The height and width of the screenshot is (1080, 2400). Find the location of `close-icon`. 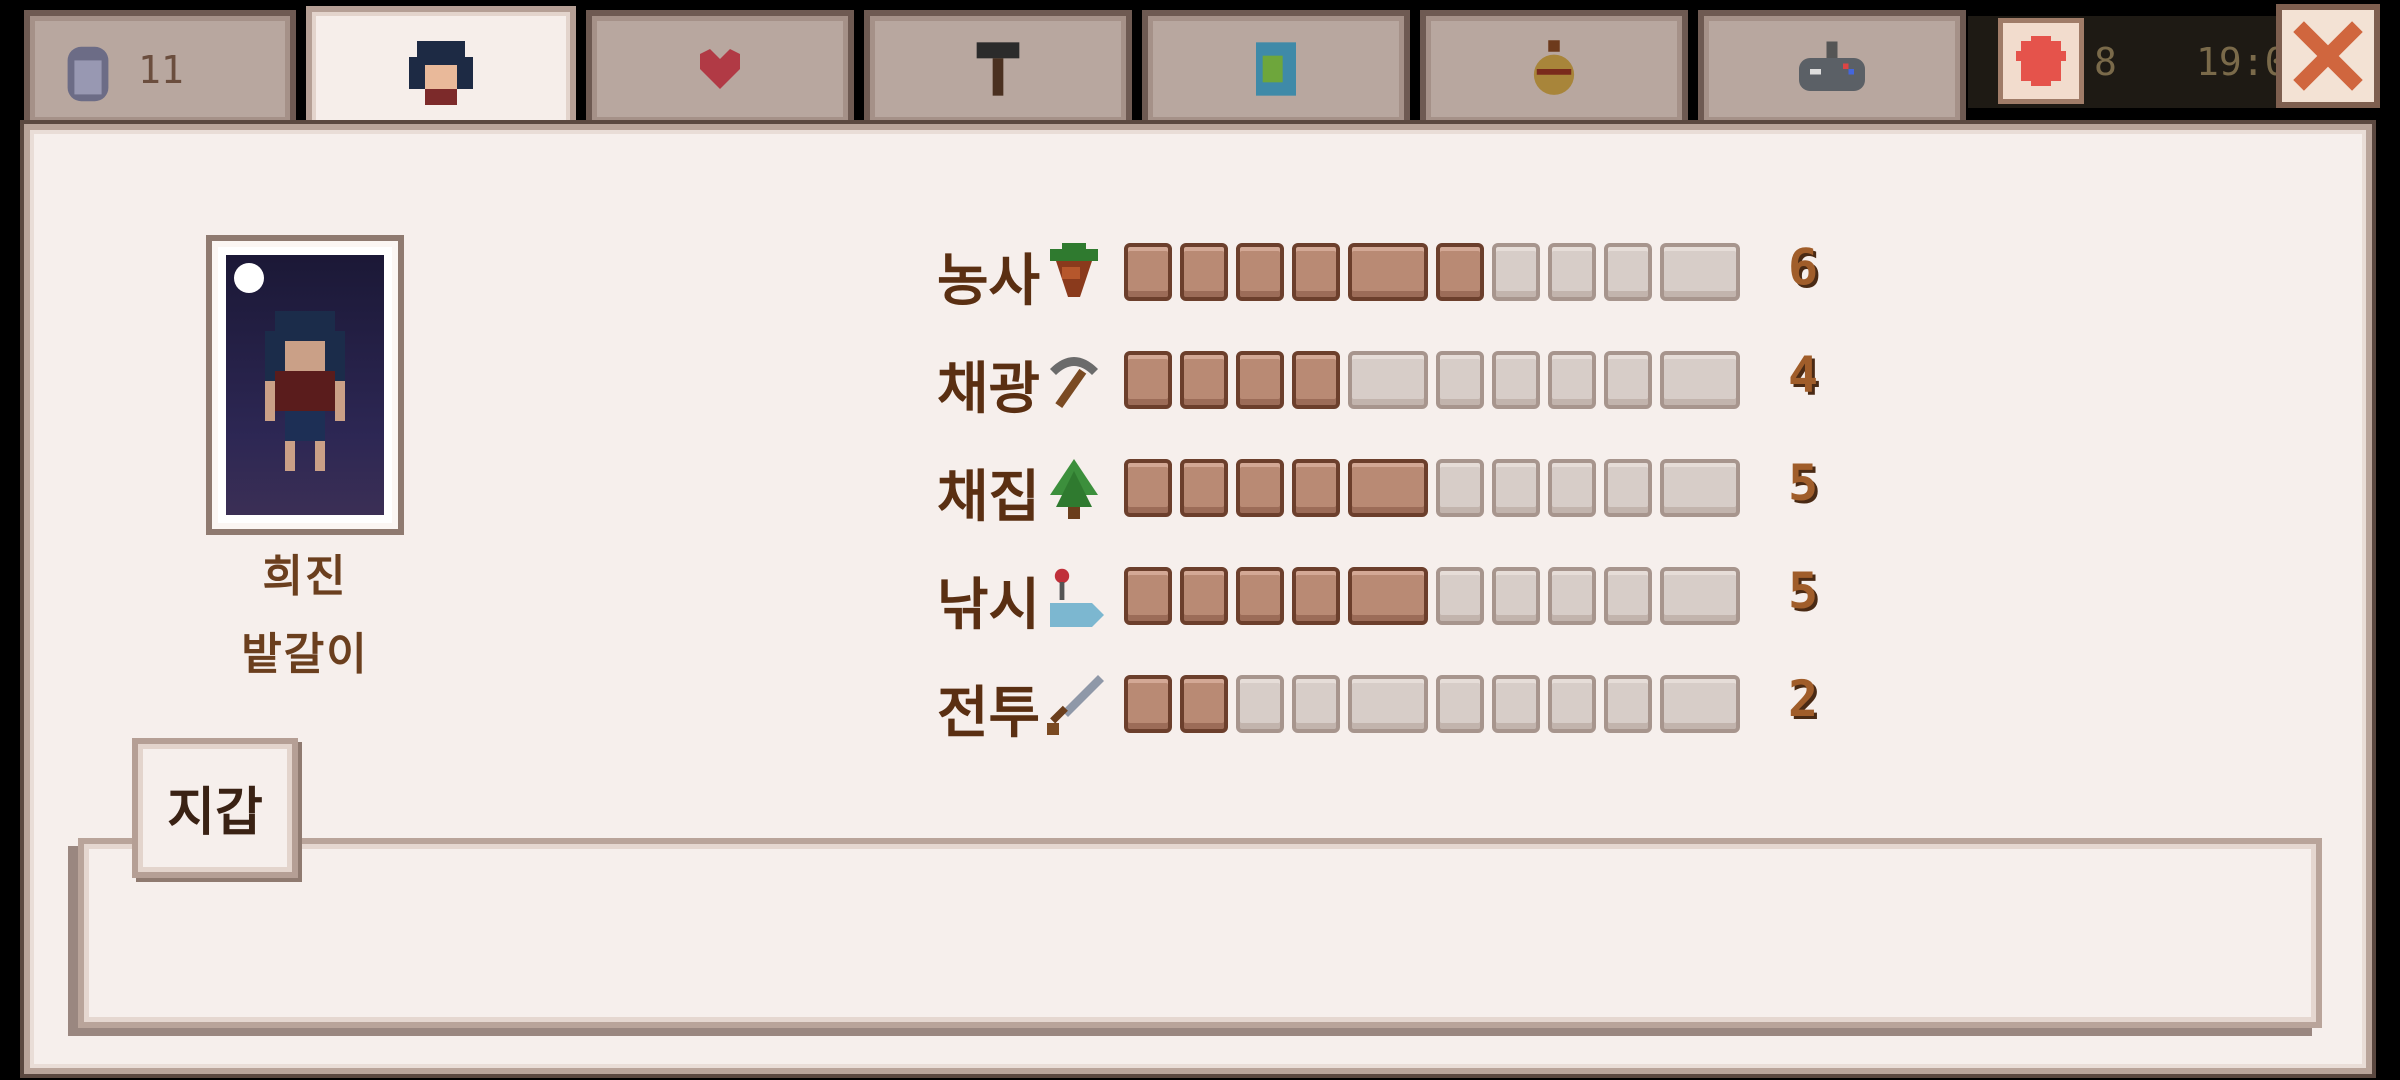

close-icon is located at coordinates (2328, 56).